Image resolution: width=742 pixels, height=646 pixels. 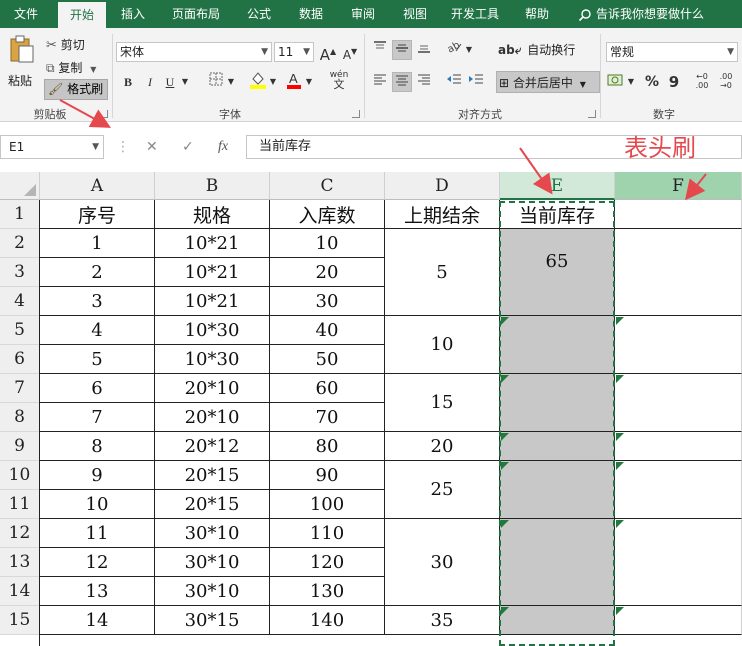 What do you see at coordinates (424, 50) in the screenshot?
I see `align-bottom-icon` at bounding box center [424, 50].